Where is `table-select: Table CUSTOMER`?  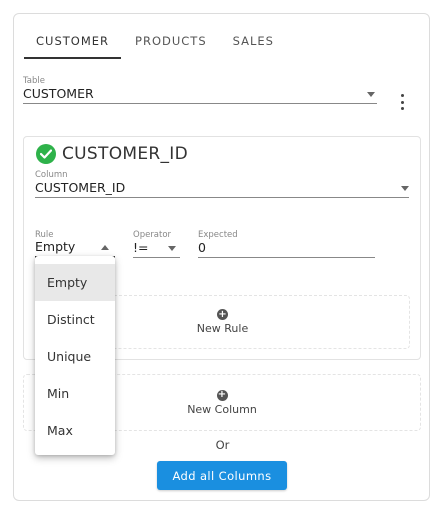 table-select: Table CUSTOMER is located at coordinates (200, 90).